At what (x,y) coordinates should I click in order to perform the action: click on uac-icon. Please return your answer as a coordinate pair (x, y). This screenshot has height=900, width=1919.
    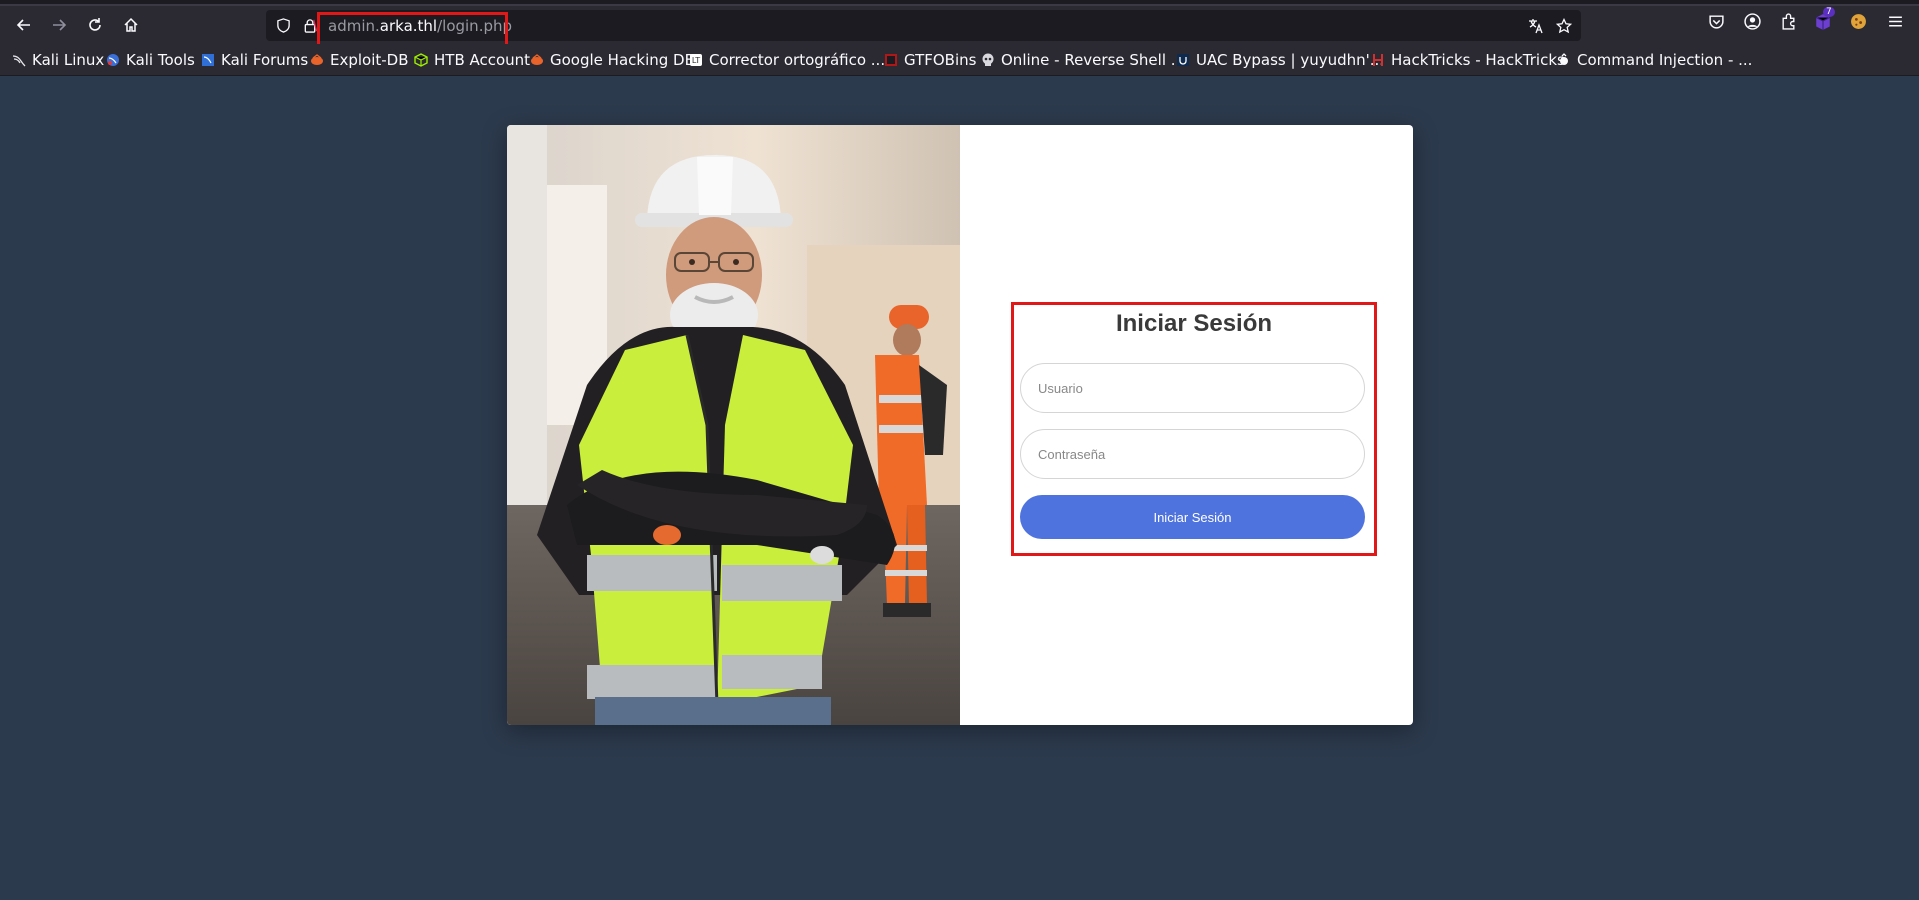
    Looking at the image, I should click on (1183, 60).